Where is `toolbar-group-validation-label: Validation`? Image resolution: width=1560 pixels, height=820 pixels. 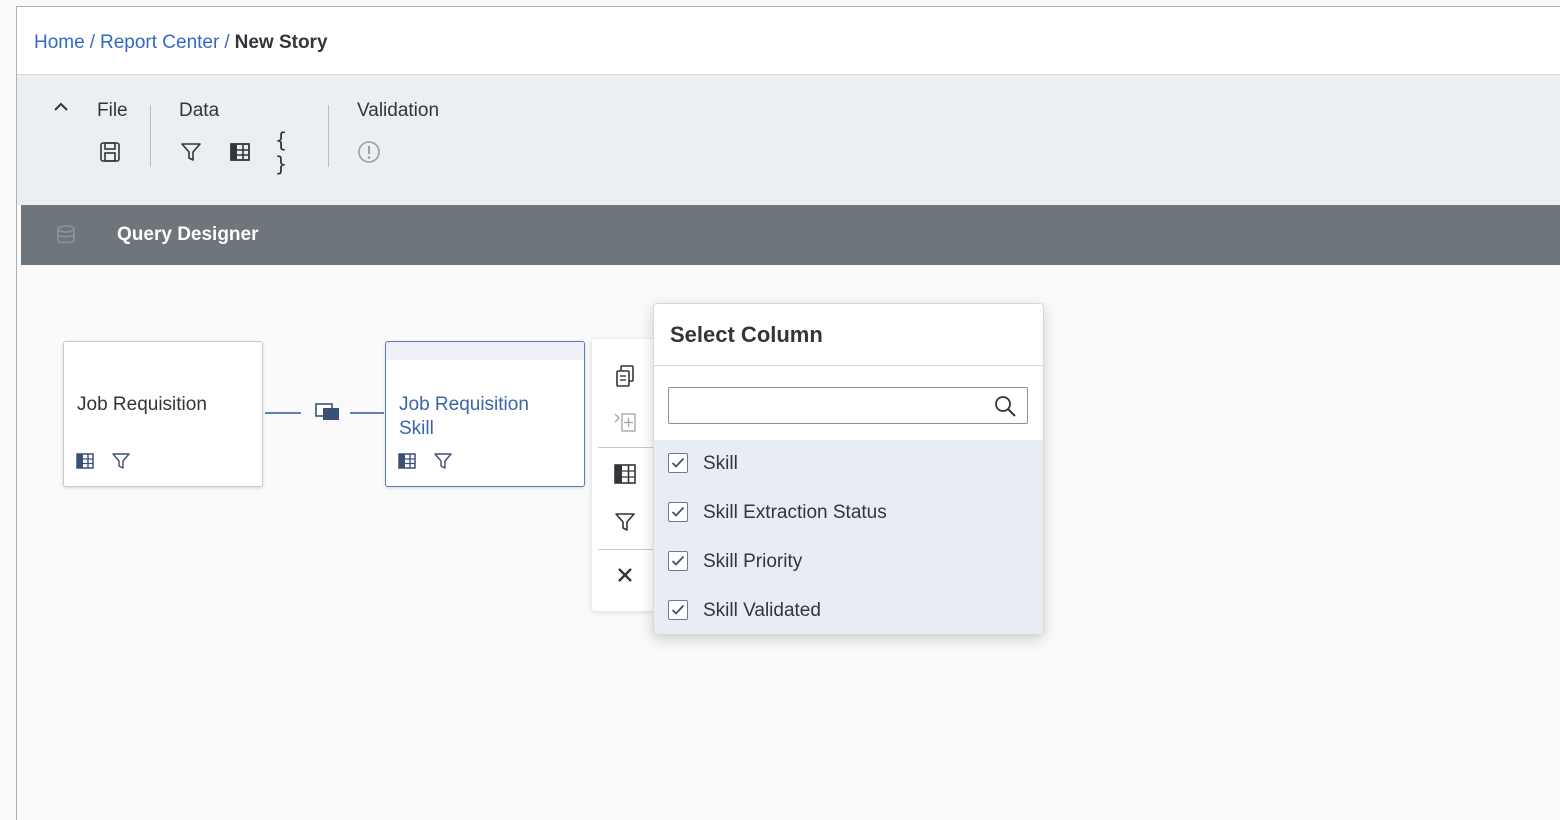
toolbar-group-validation-label: Validation is located at coordinates (398, 110).